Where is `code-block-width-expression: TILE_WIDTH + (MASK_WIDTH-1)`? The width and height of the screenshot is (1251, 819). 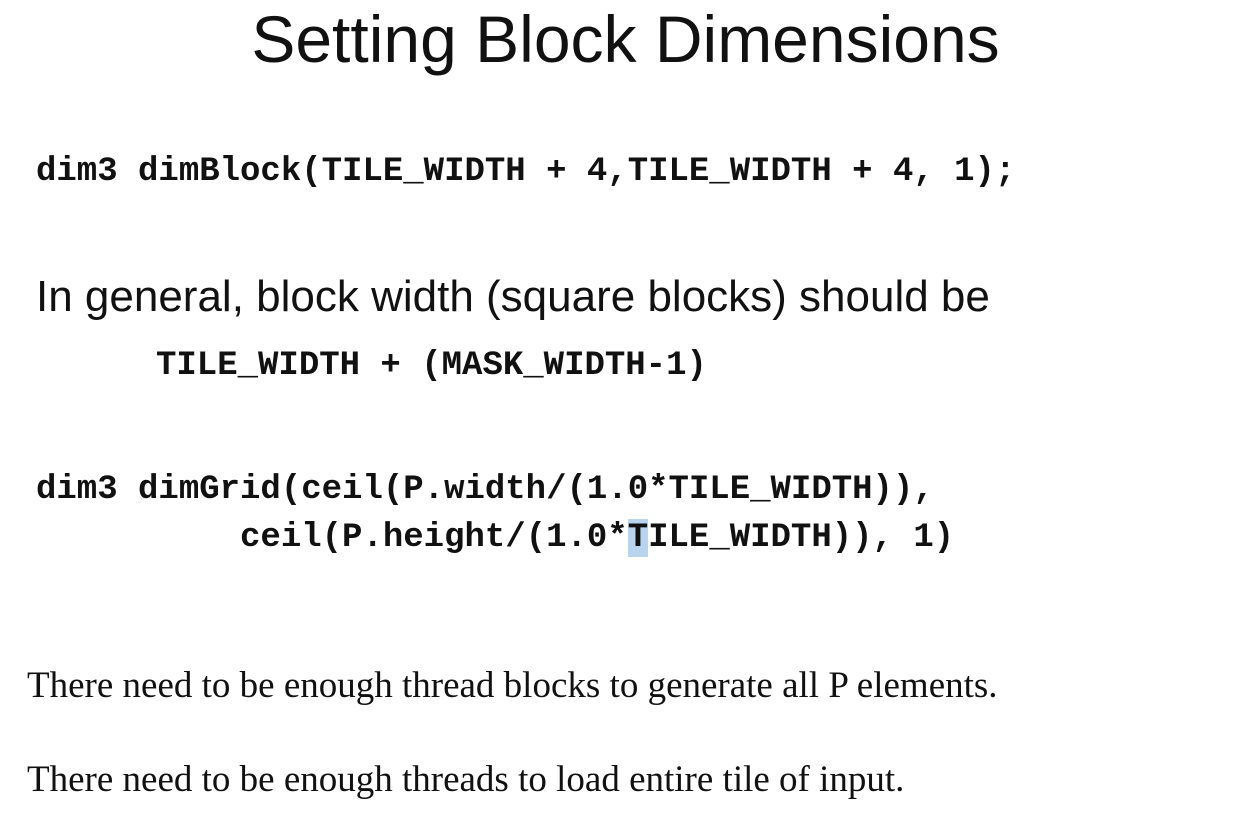
code-block-width-expression: TILE_WIDTH + (MASK_WIDTH-1) is located at coordinates (431, 366).